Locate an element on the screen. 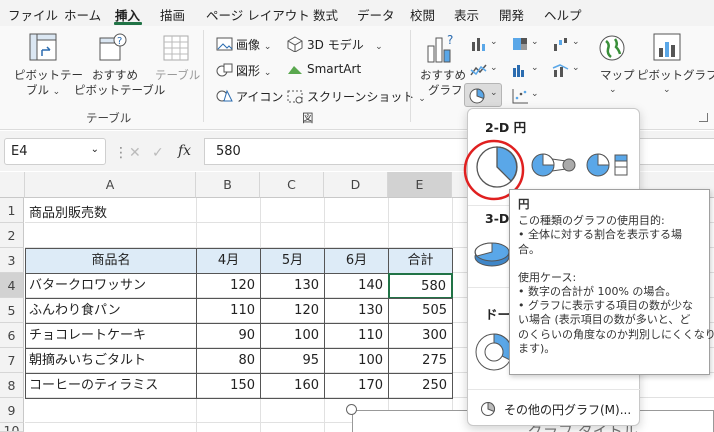  tooltip-line: • 全体に対する割合を表示する場 is located at coordinates (600, 235).